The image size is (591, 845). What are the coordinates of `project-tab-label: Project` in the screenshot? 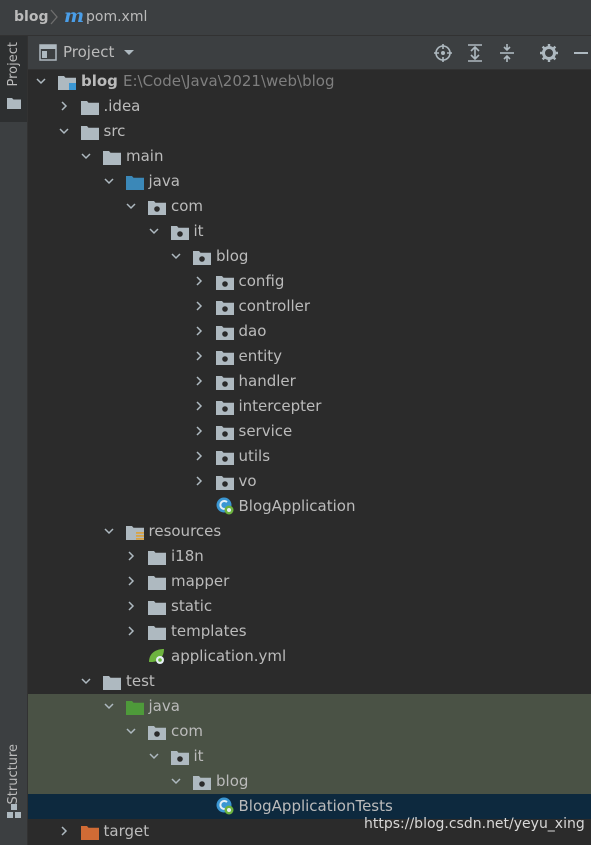 It's located at (13, 64).